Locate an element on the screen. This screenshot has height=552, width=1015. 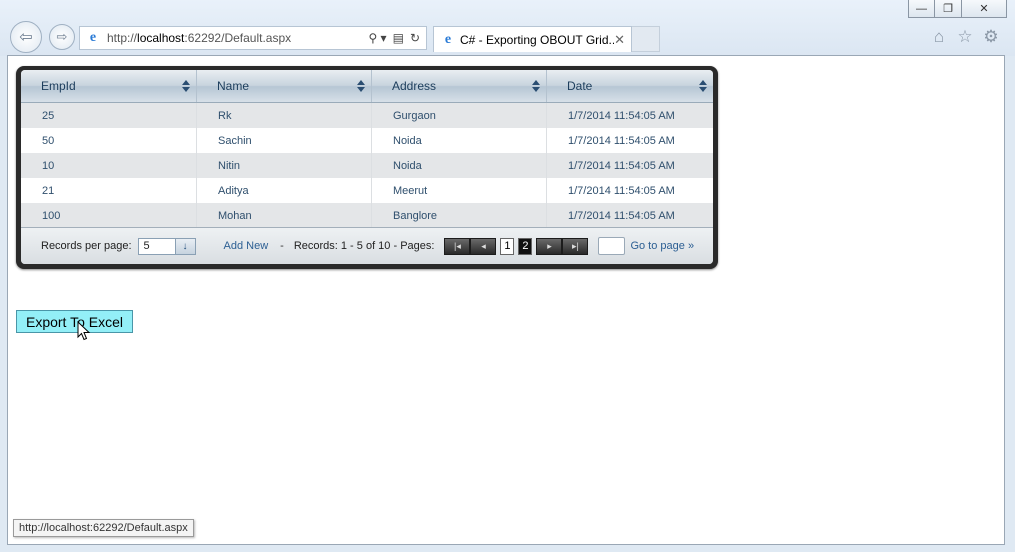
ie-page-icon: e is located at coordinates (93, 37).